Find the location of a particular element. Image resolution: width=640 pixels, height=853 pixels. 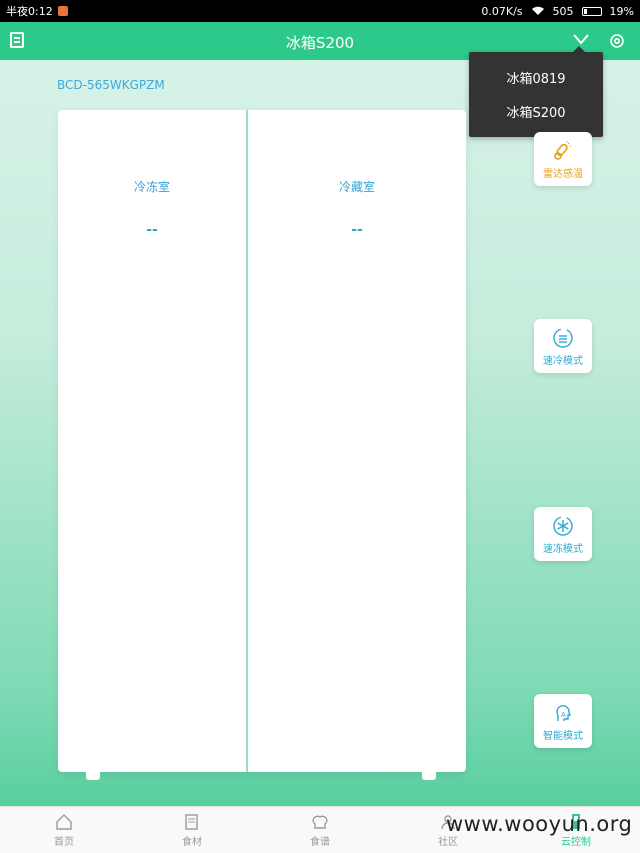

device-option: 冰箱S200 is located at coordinates (536, 111).